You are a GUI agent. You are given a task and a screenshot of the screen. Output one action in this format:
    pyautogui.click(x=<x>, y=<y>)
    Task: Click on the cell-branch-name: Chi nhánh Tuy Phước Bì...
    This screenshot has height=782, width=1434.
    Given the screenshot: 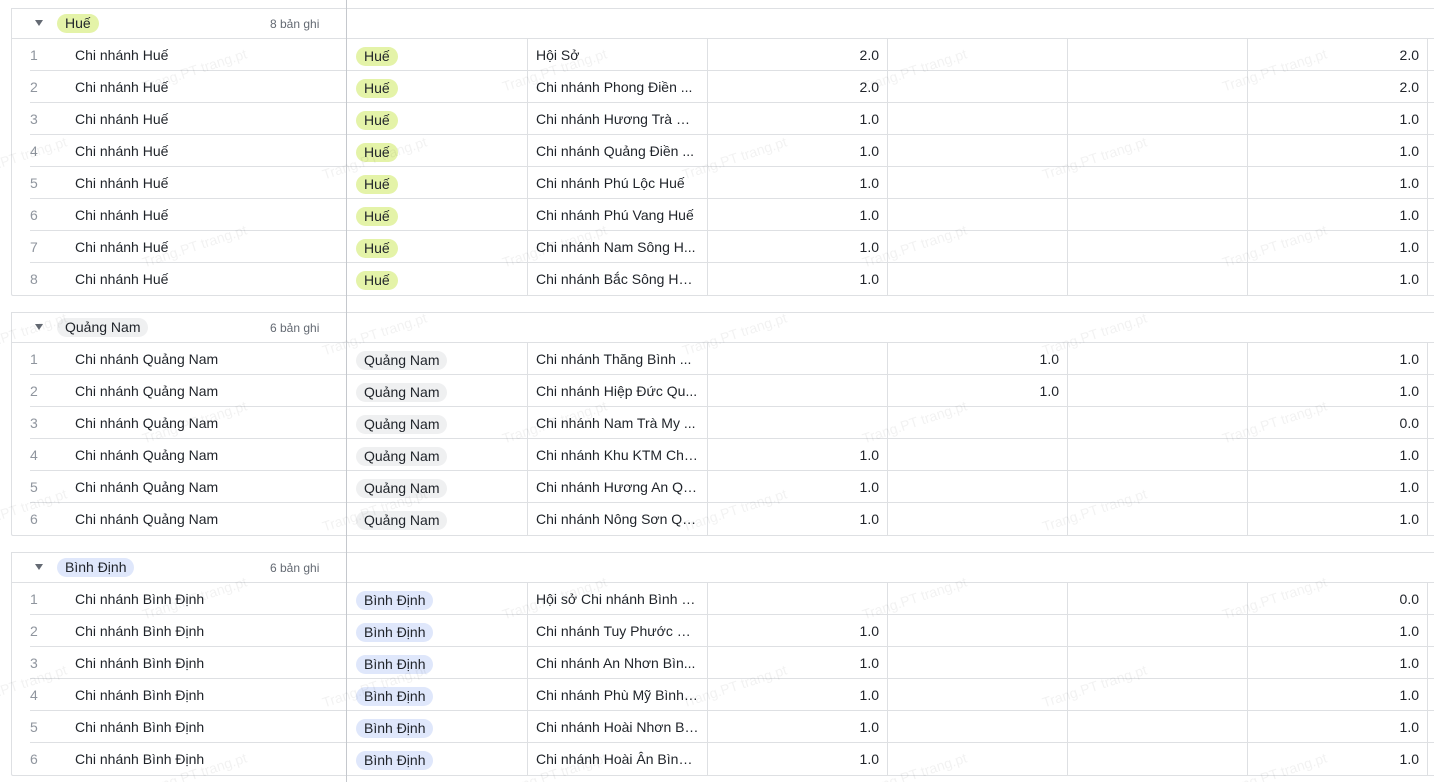 What is the action you would take?
    pyautogui.click(x=617, y=631)
    